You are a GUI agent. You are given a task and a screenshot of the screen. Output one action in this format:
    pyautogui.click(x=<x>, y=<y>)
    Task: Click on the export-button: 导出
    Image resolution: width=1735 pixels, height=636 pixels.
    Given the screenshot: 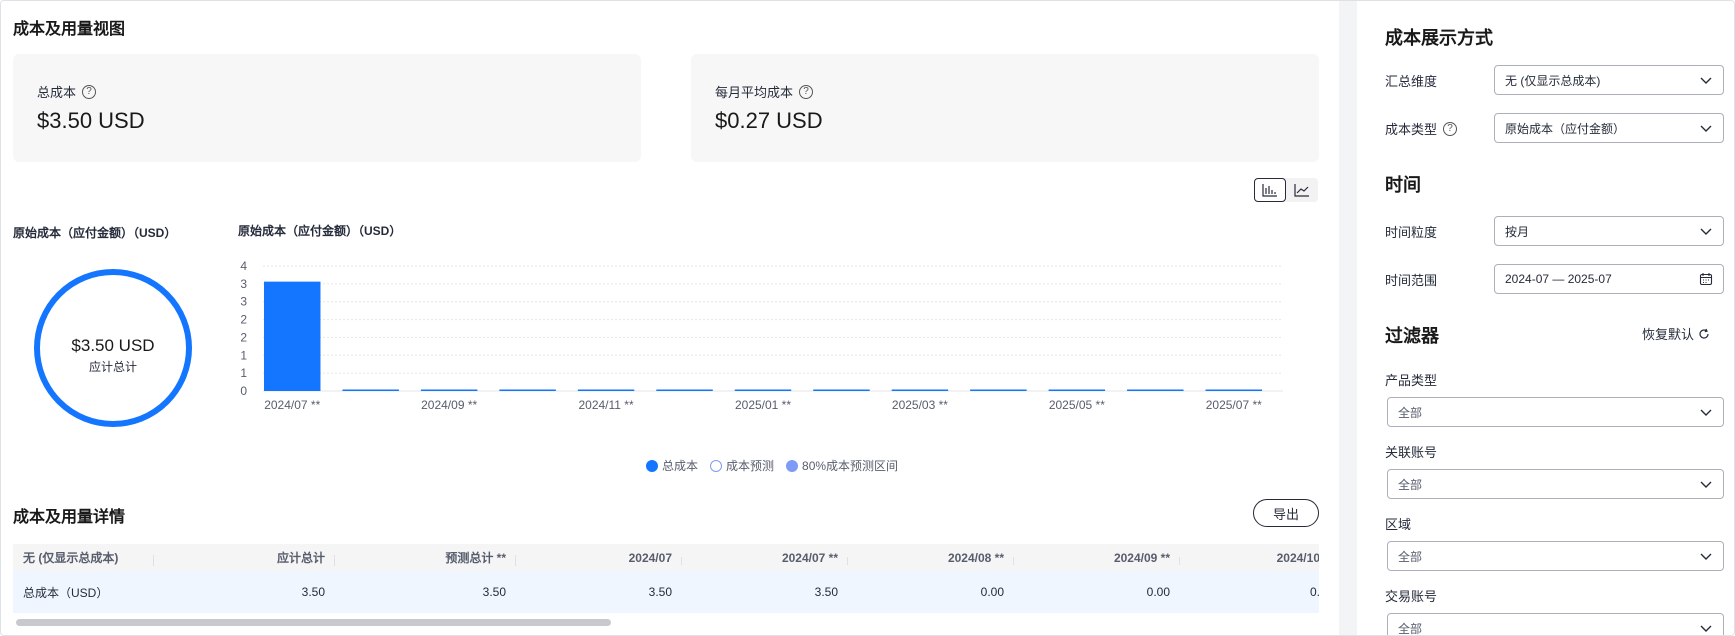 What is the action you would take?
    pyautogui.click(x=1286, y=513)
    